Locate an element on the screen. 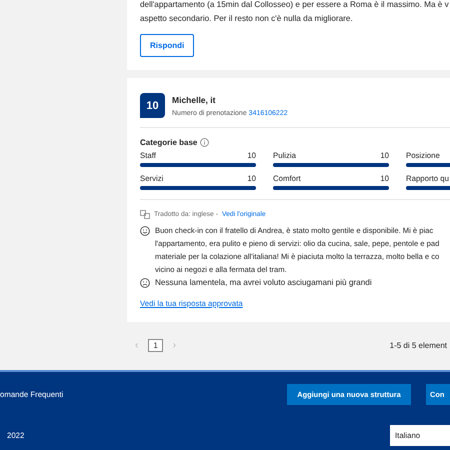 The width and height of the screenshot is (450, 450). categories-title: Categorie base is located at coordinates (169, 142).